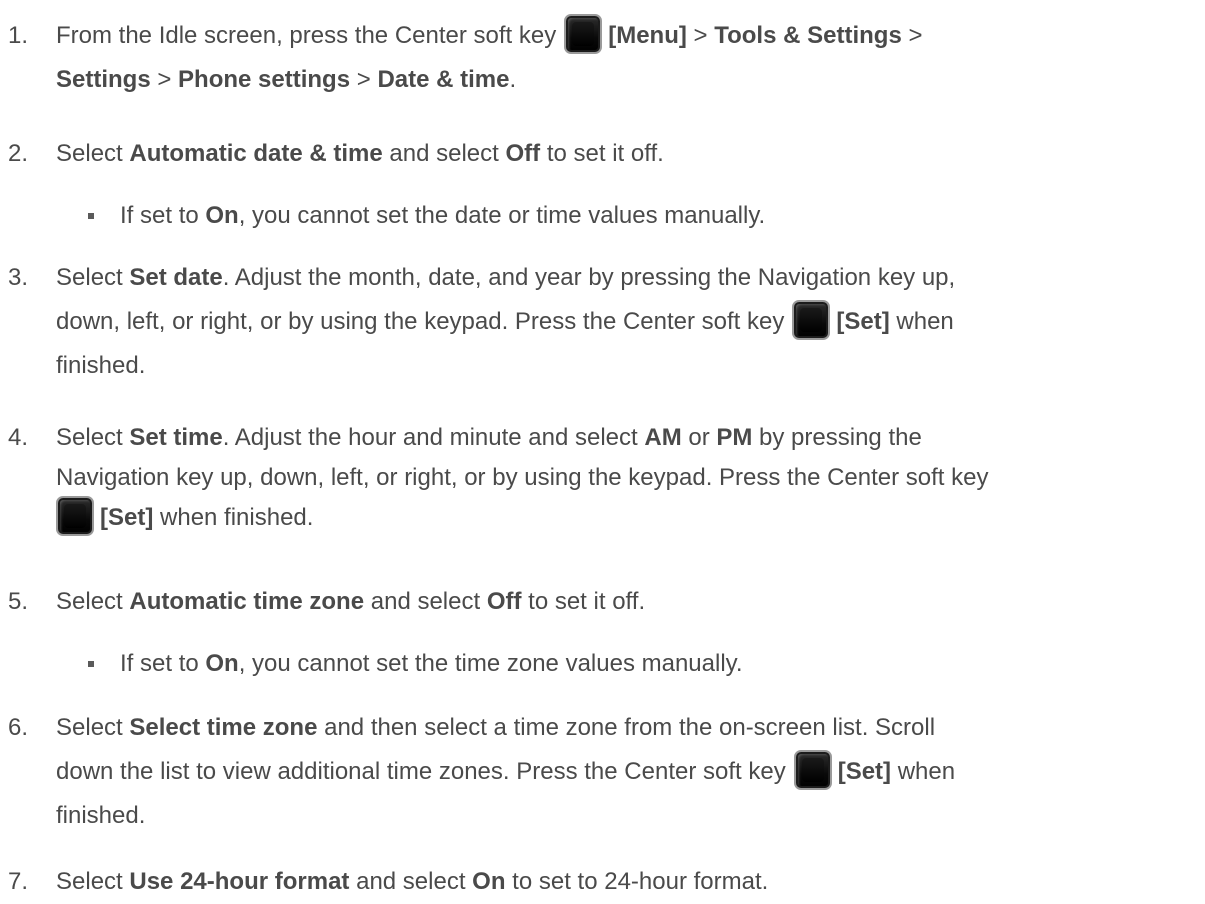 The image size is (1205, 904). What do you see at coordinates (513, 79) in the screenshot?
I see `step-text: .` at bounding box center [513, 79].